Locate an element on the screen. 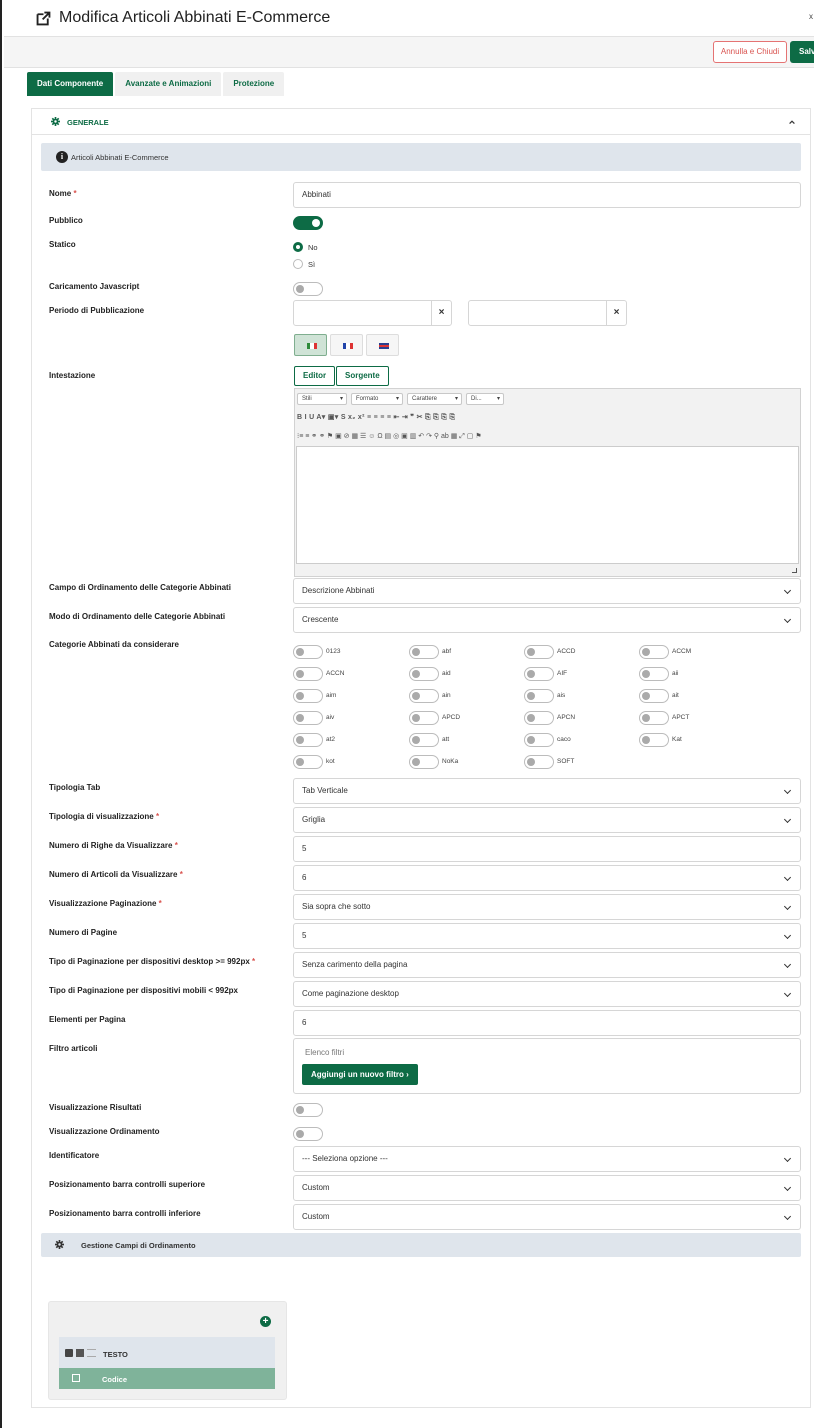 The width and height of the screenshot is (814, 1428). paginazione-desktop-select: Senza carimento della pagina is located at coordinates (547, 965).